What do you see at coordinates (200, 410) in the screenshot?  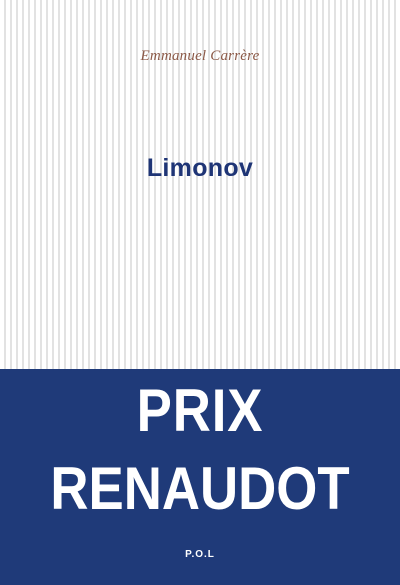 I see `prize-line-1: PRIX` at bounding box center [200, 410].